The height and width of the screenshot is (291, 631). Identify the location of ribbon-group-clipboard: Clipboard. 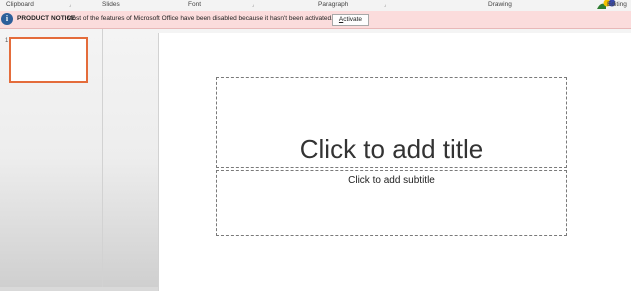
(20, 4).